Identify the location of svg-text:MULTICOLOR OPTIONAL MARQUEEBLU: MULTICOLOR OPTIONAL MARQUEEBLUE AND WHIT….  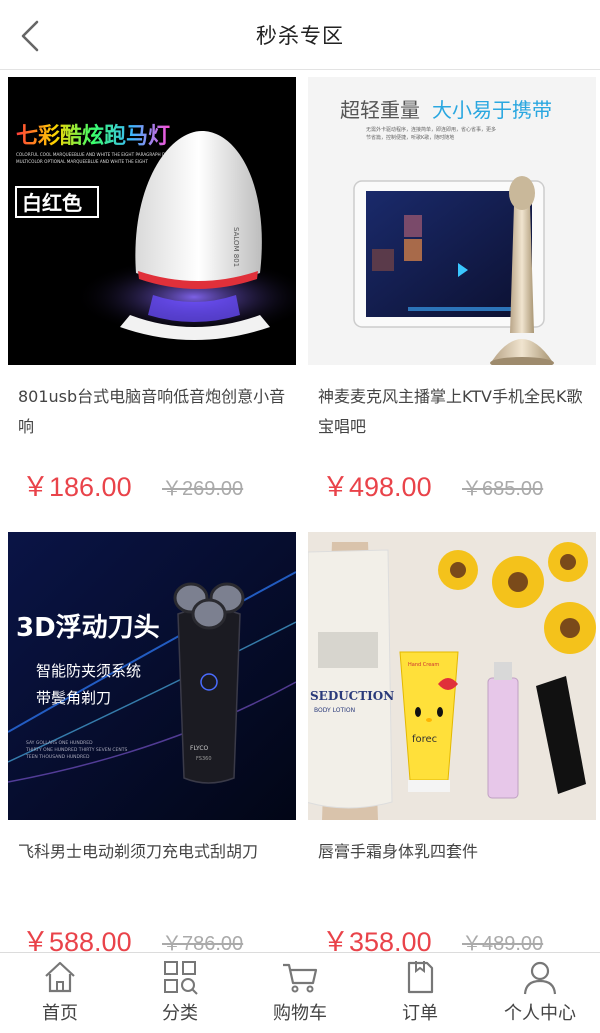
(82, 161).